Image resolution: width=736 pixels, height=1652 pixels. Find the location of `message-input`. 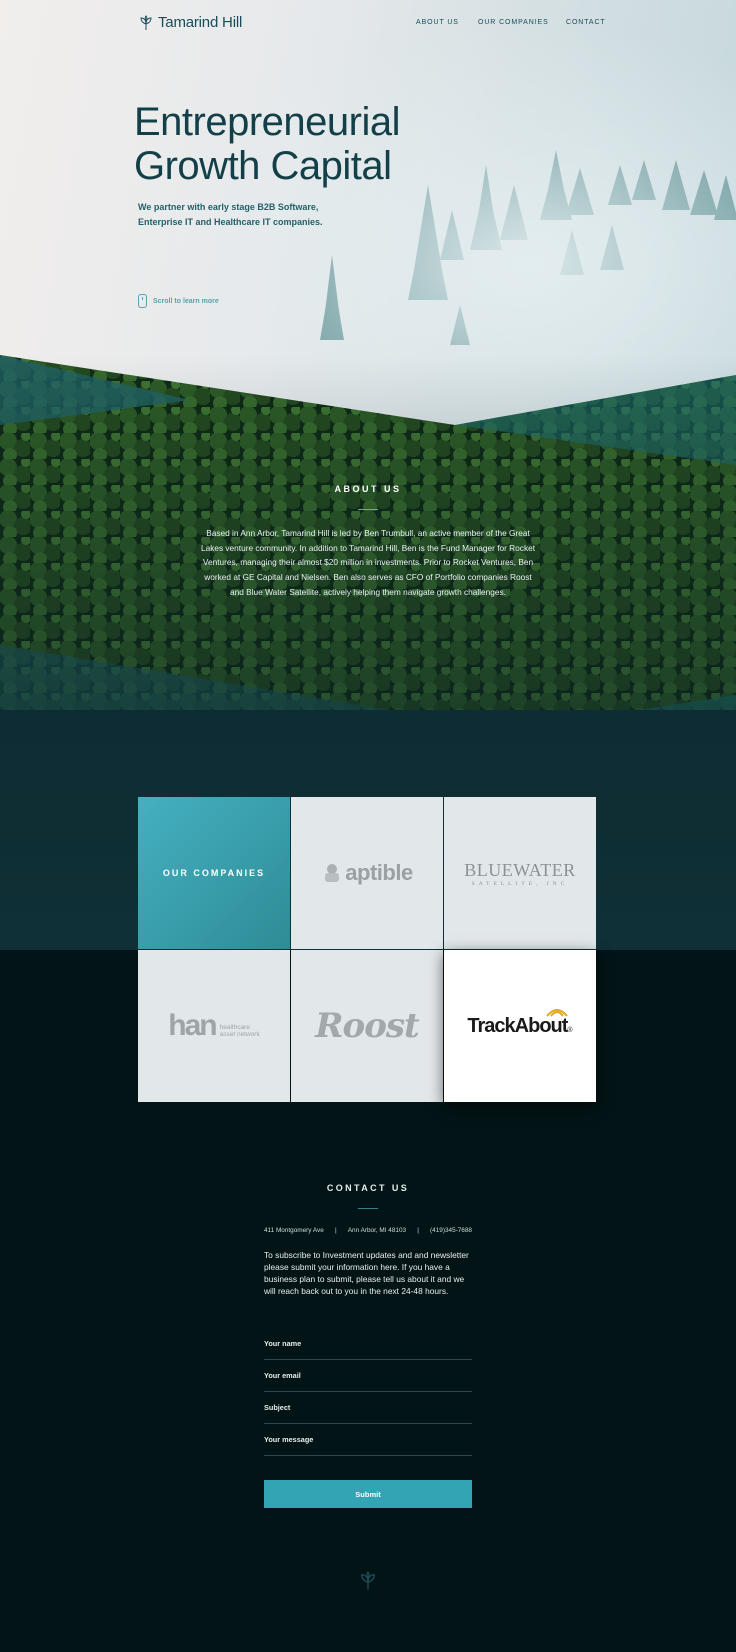

message-input is located at coordinates (368, 1449).